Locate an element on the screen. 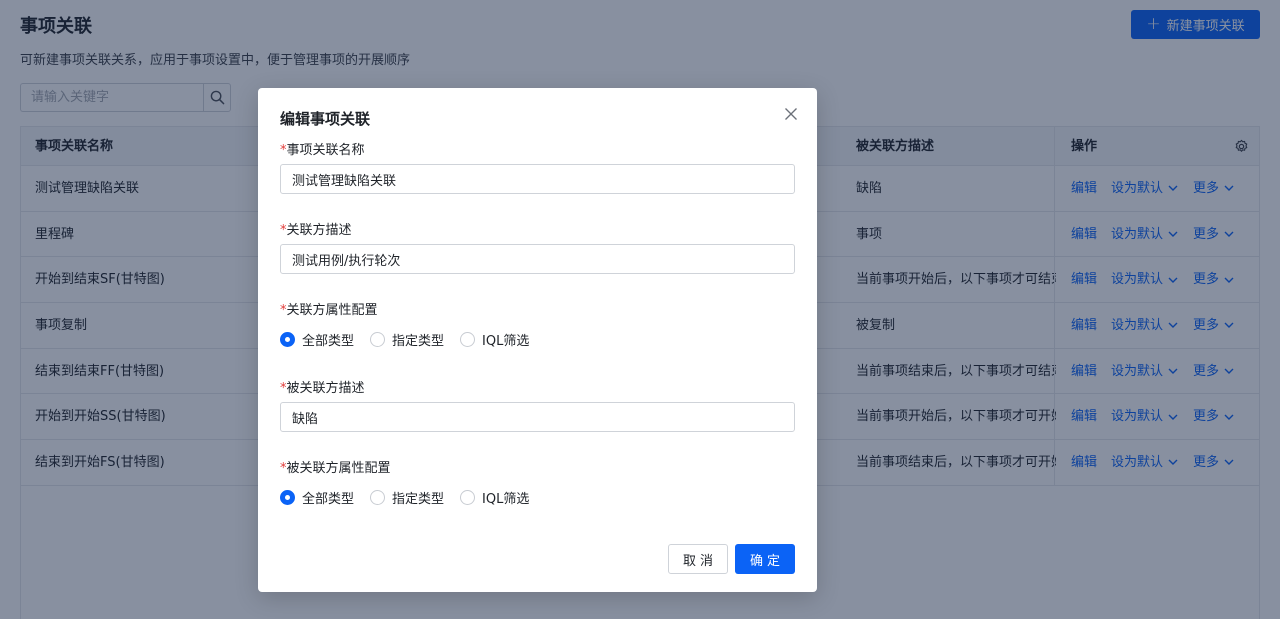  confirm-button: 确定 is located at coordinates (765, 559).